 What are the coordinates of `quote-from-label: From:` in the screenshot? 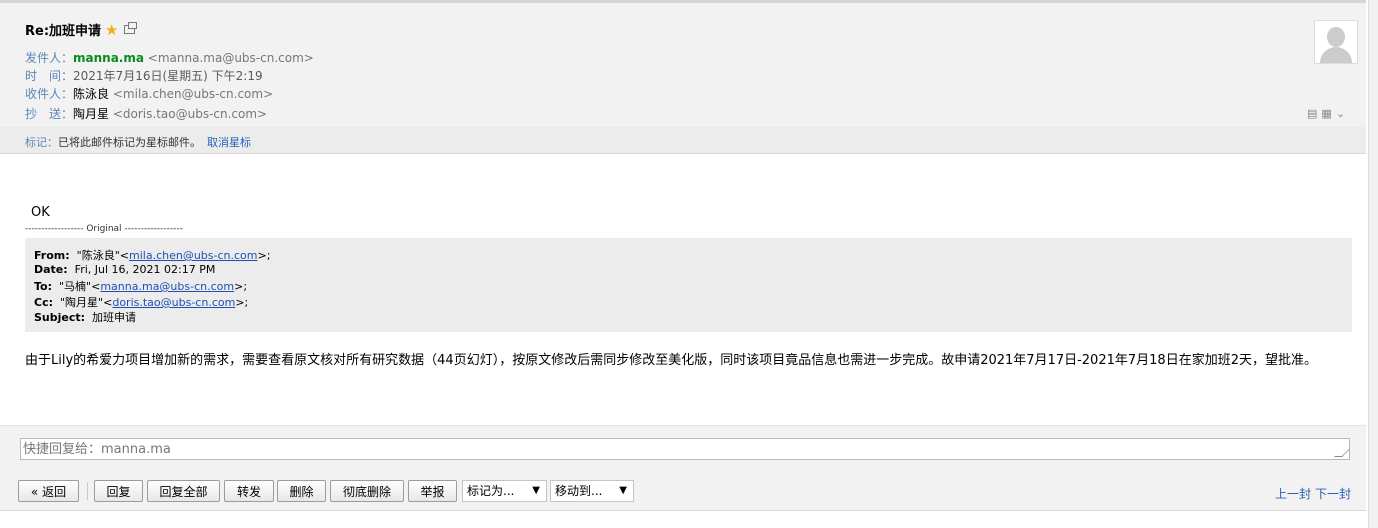 It's located at (52, 255).